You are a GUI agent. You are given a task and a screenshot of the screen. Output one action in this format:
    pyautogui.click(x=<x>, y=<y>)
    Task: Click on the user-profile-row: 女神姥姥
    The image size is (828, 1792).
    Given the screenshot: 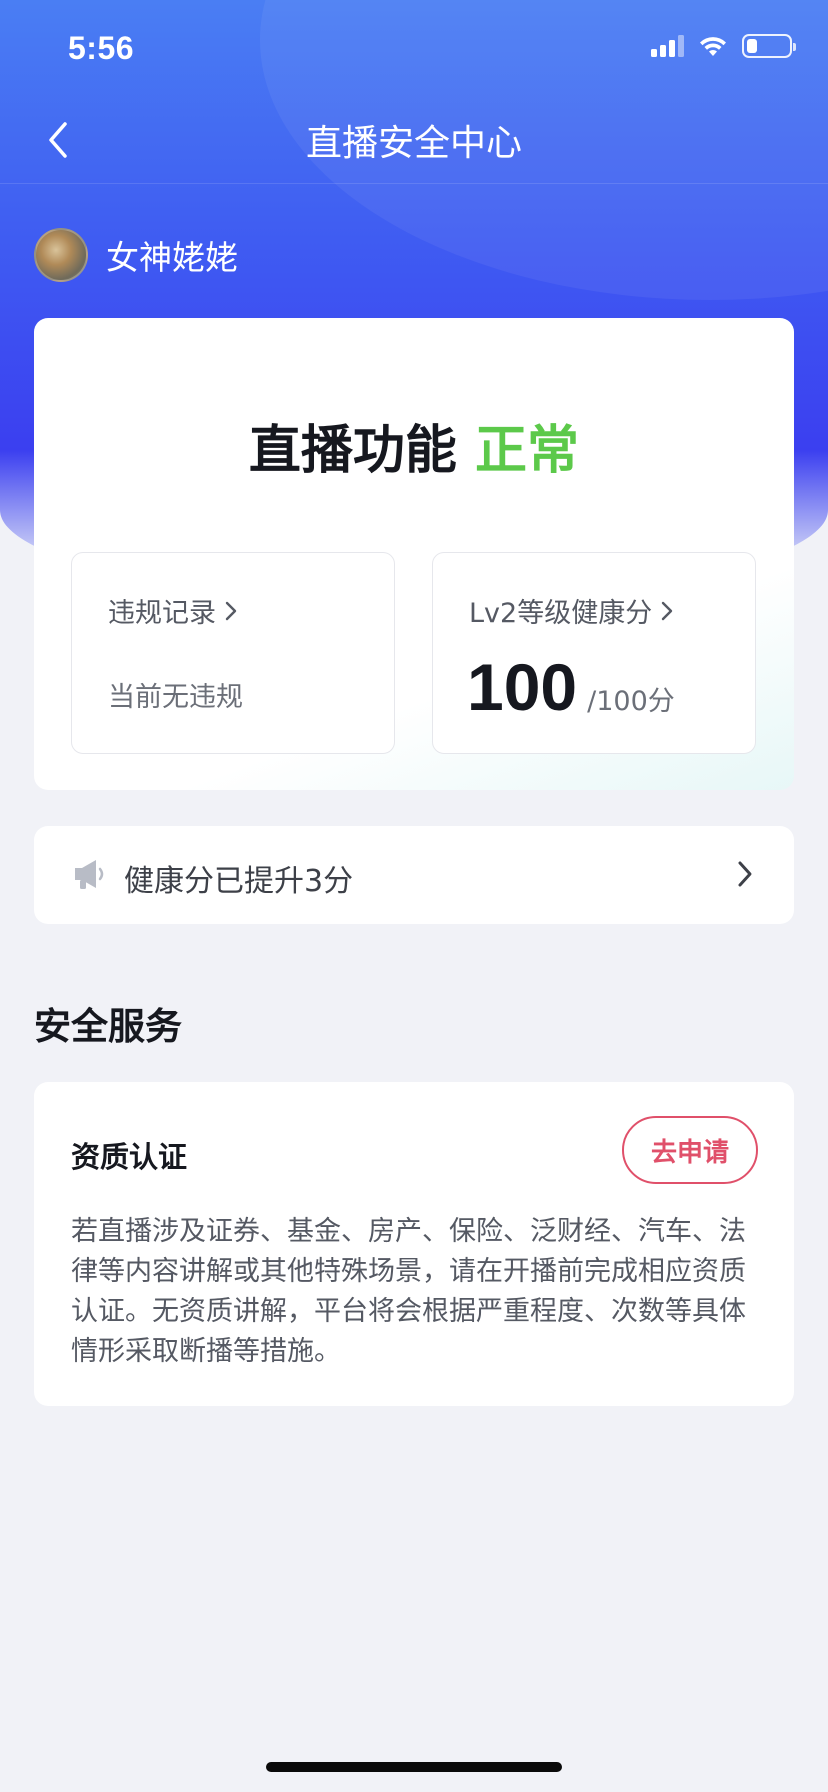 What is the action you would take?
    pyautogui.click(x=136, y=255)
    